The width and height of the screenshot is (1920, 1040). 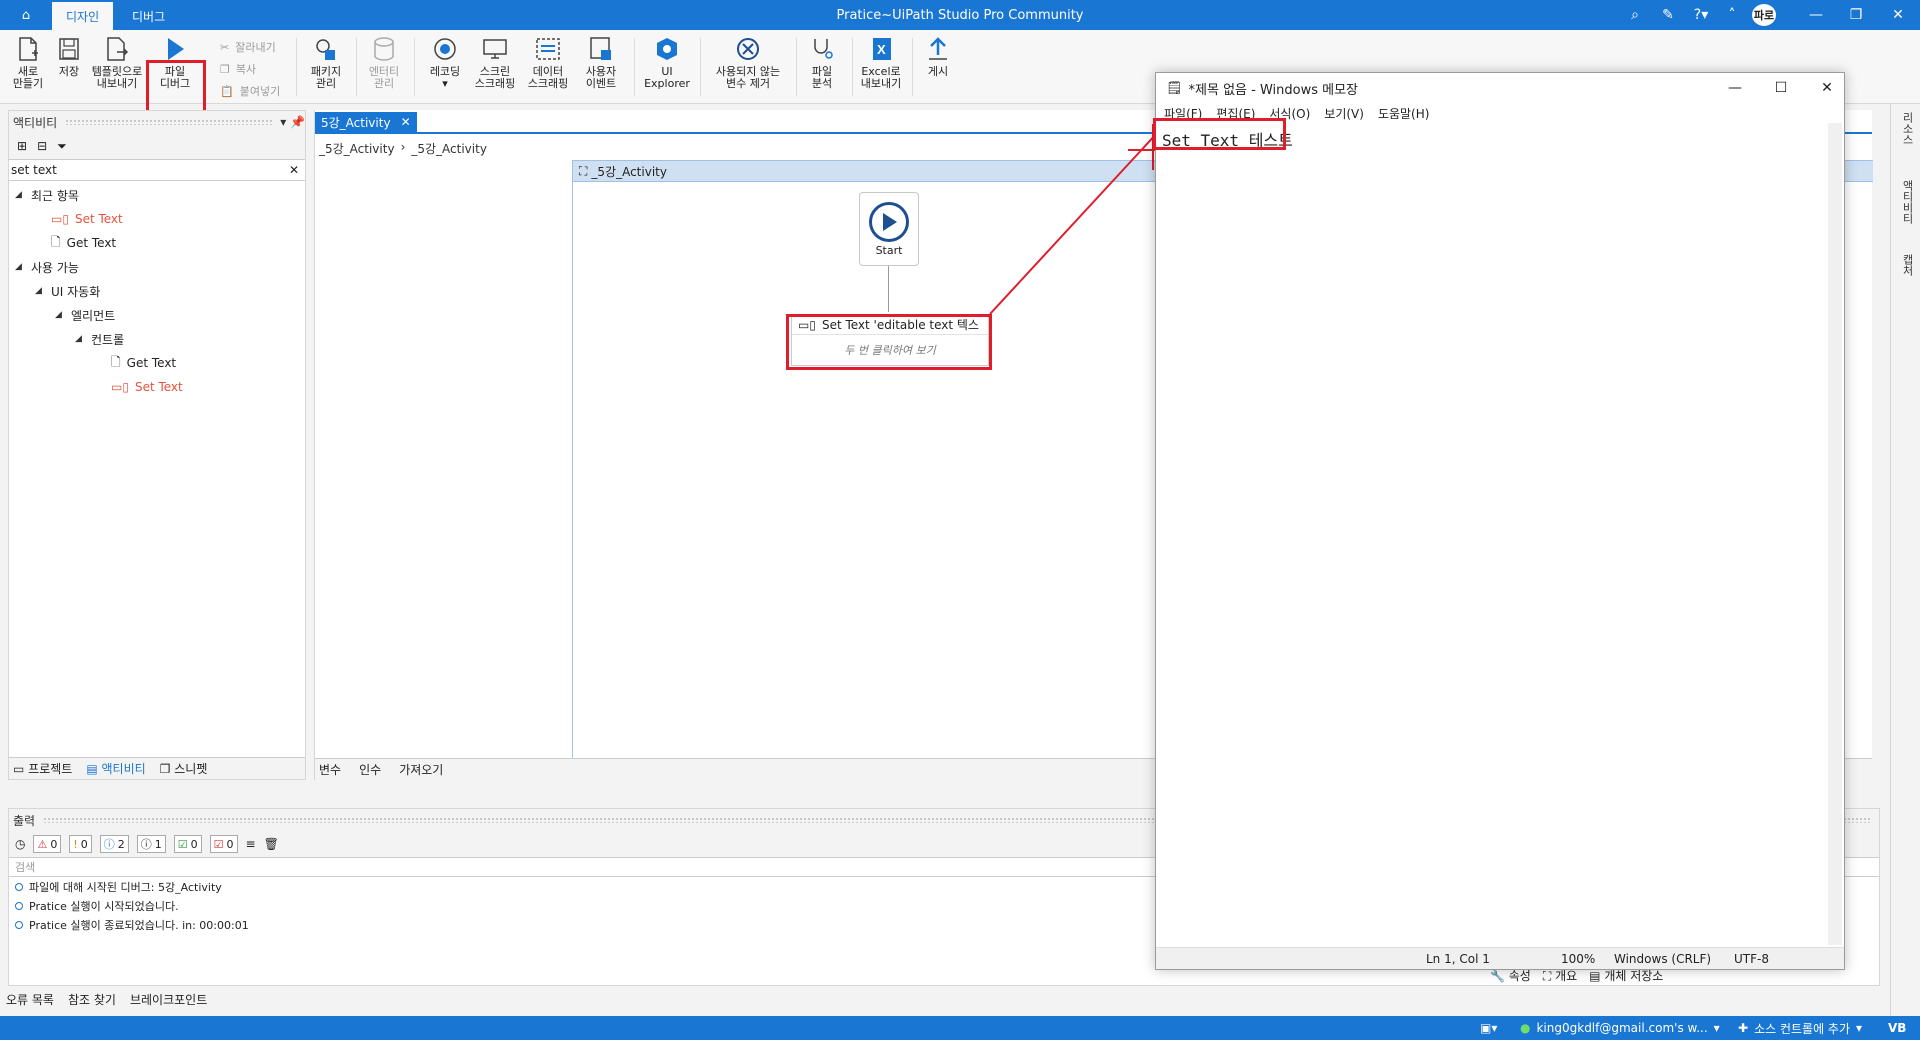 What do you see at coordinates (1289, 113) in the screenshot?
I see `menu-format: 서식(O)` at bounding box center [1289, 113].